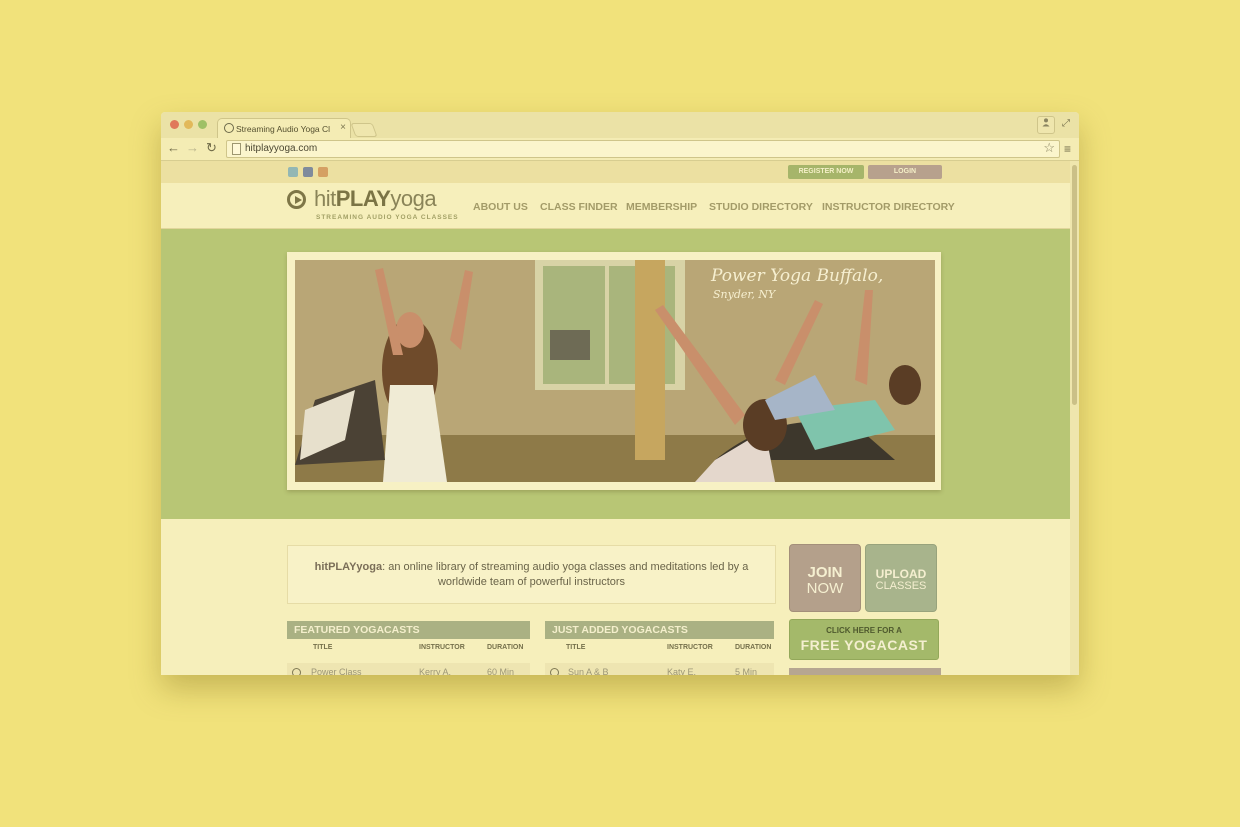 This screenshot has width=1240, height=827. Describe the element at coordinates (229, 128) in the screenshot. I see `favicon-icon` at that location.